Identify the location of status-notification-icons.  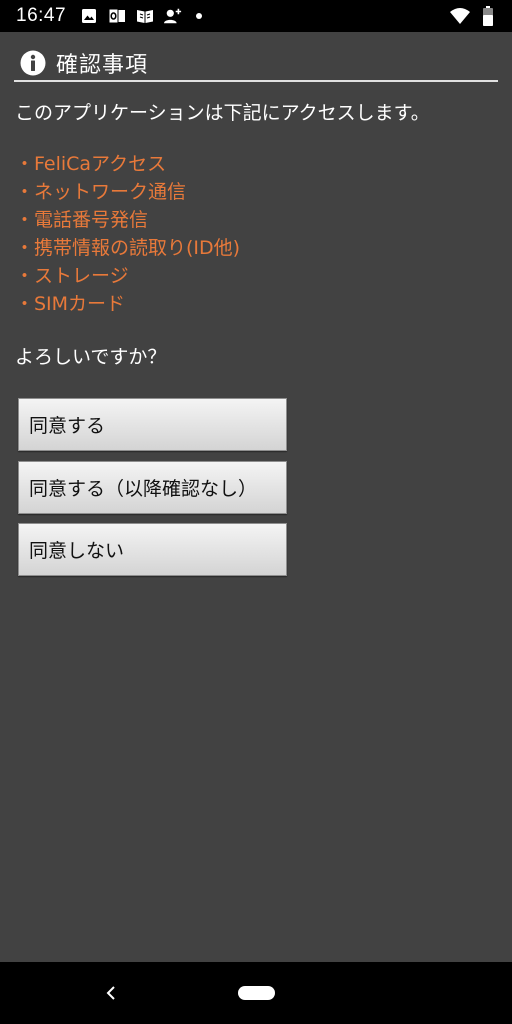
(141, 16).